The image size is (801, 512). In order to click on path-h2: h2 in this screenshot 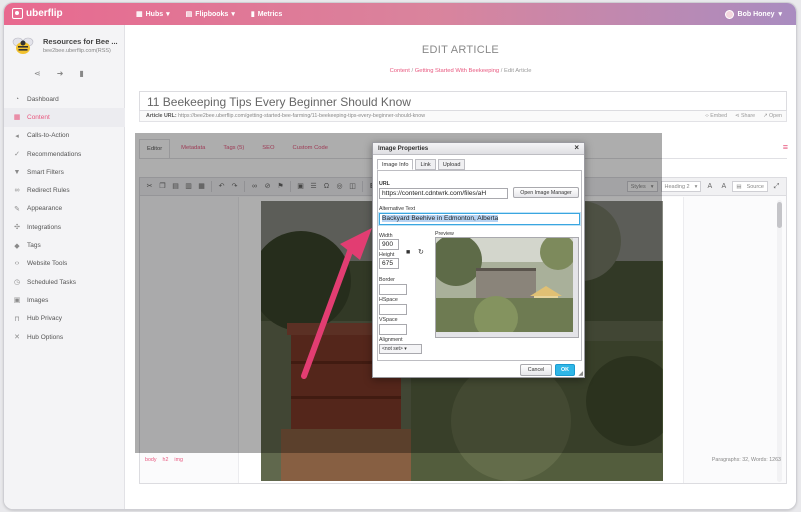, I will do `click(166, 460)`.